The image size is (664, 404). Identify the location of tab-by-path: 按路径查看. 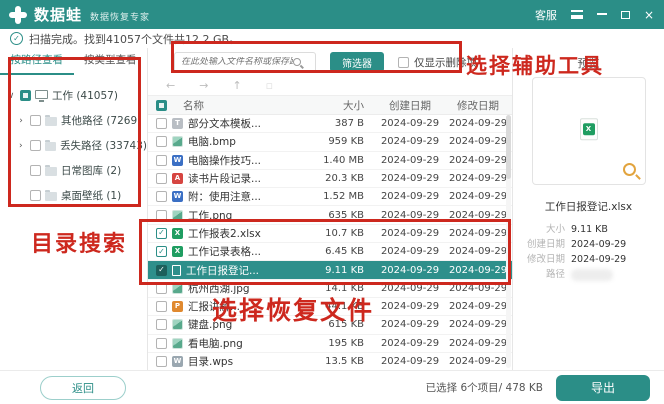
(37, 61).